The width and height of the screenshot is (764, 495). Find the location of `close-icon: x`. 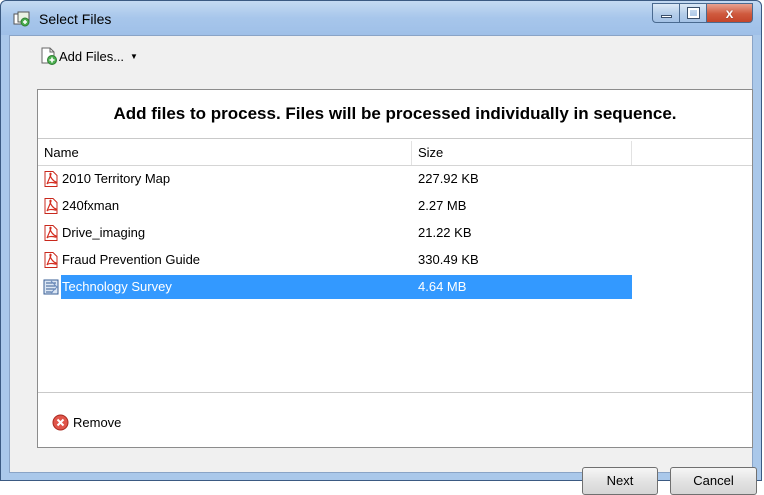

close-icon: x is located at coordinates (729, 13).